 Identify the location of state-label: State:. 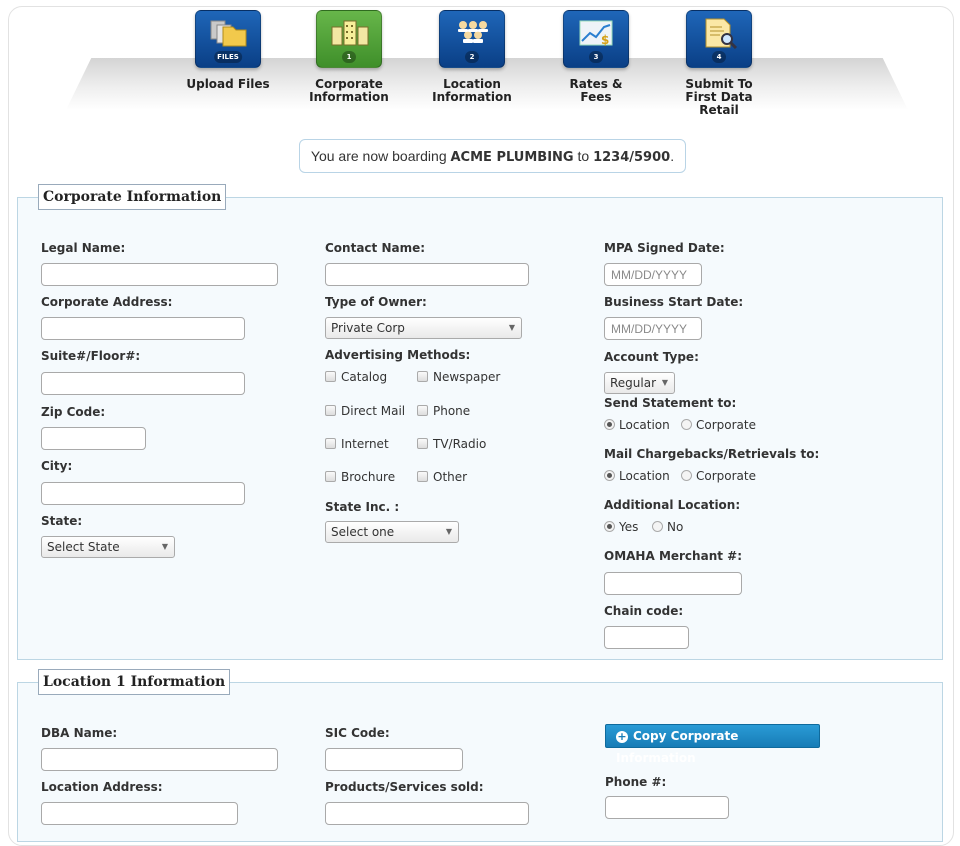
(62, 521).